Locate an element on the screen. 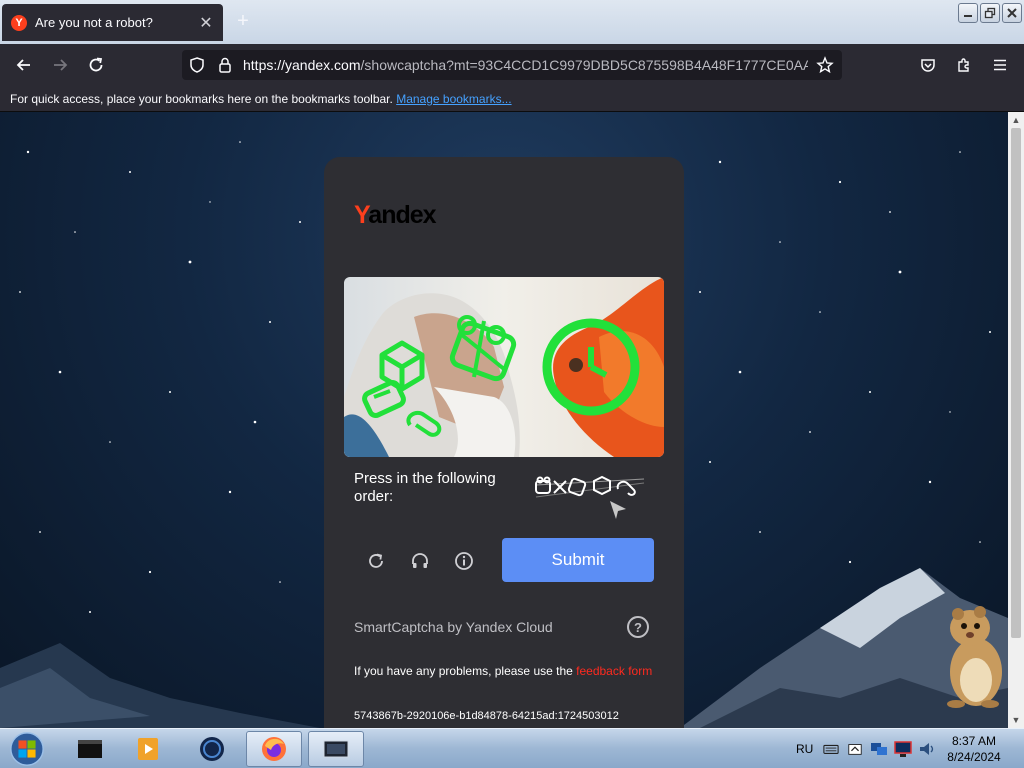  scroll-thumb is located at coordinates (1016, 383).